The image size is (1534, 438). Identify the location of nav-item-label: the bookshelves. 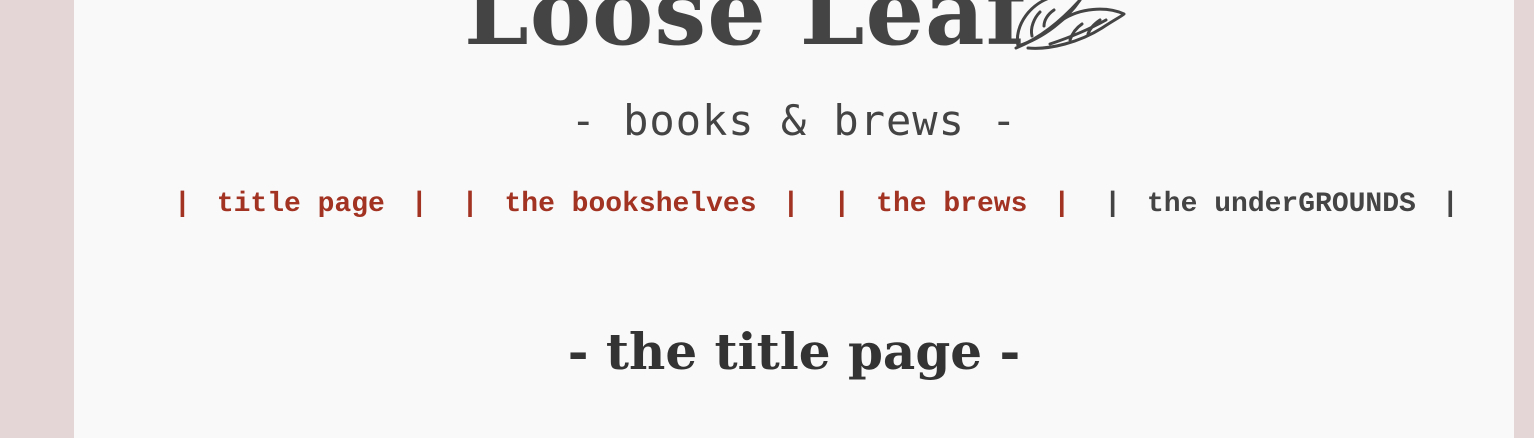
(630, 204).